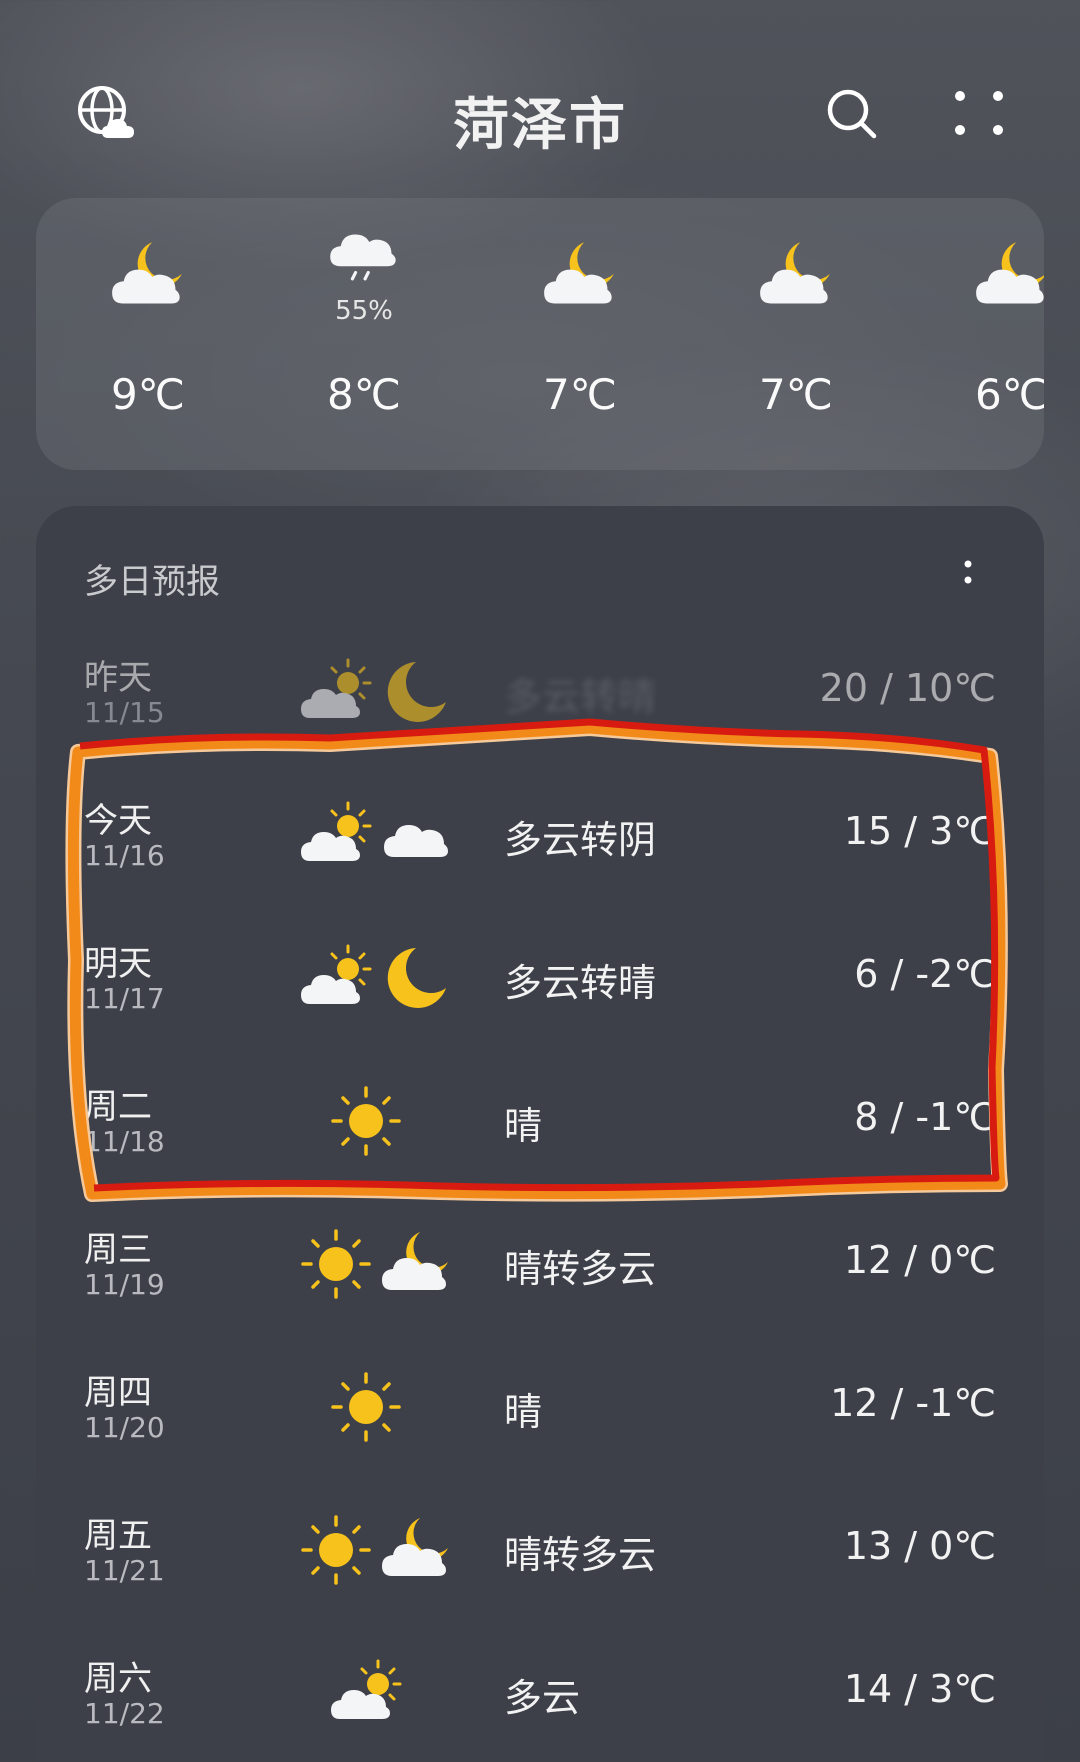 The height and width of the screenshot is (1762, 1080). I want to click on cloud-icon, so click(416, 835).